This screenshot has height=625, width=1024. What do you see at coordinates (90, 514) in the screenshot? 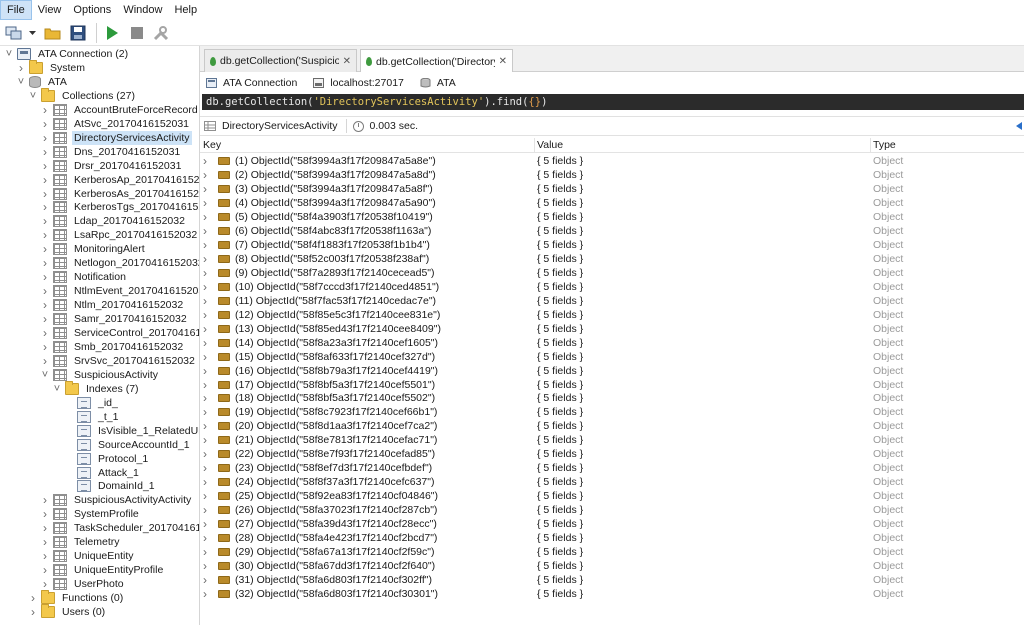
I see `tree-node: › SystemProfile` at bounding box center [90, 514].